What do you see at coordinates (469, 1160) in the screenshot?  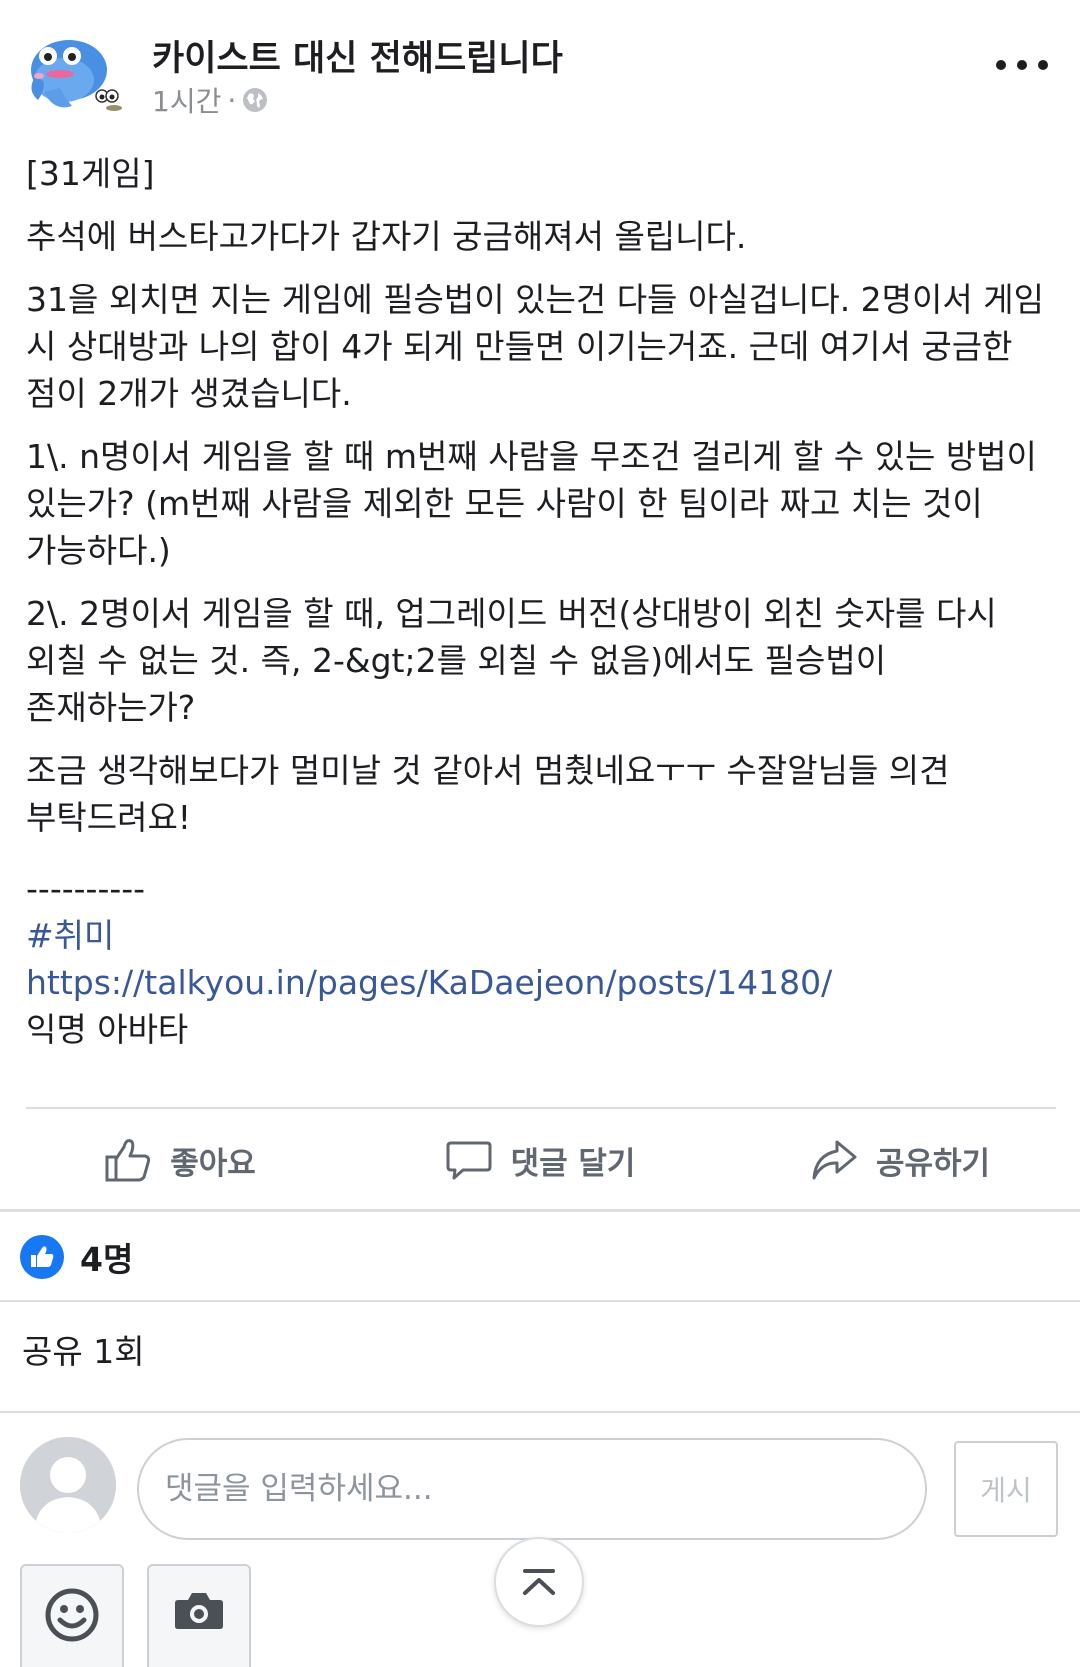 I see `comment-bubble-icon` at bounding box center [469, 1160].